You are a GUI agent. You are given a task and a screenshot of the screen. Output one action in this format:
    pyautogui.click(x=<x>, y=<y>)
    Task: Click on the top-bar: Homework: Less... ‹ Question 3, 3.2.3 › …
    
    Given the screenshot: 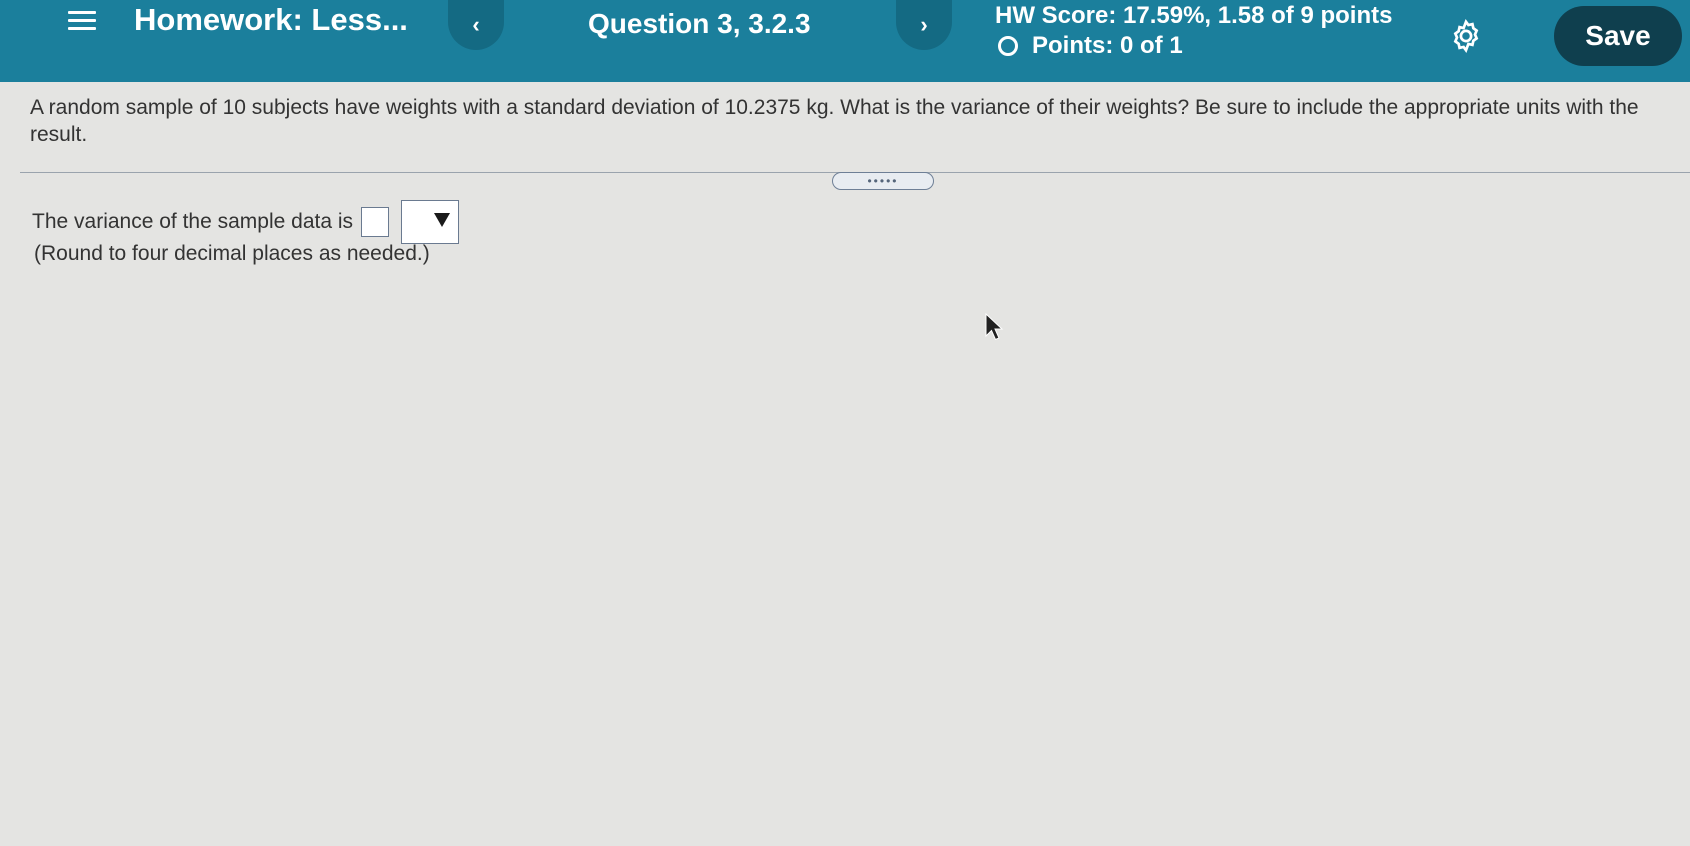 What is the action you would take?
    pyautogui.click(x=845, y=41)
    